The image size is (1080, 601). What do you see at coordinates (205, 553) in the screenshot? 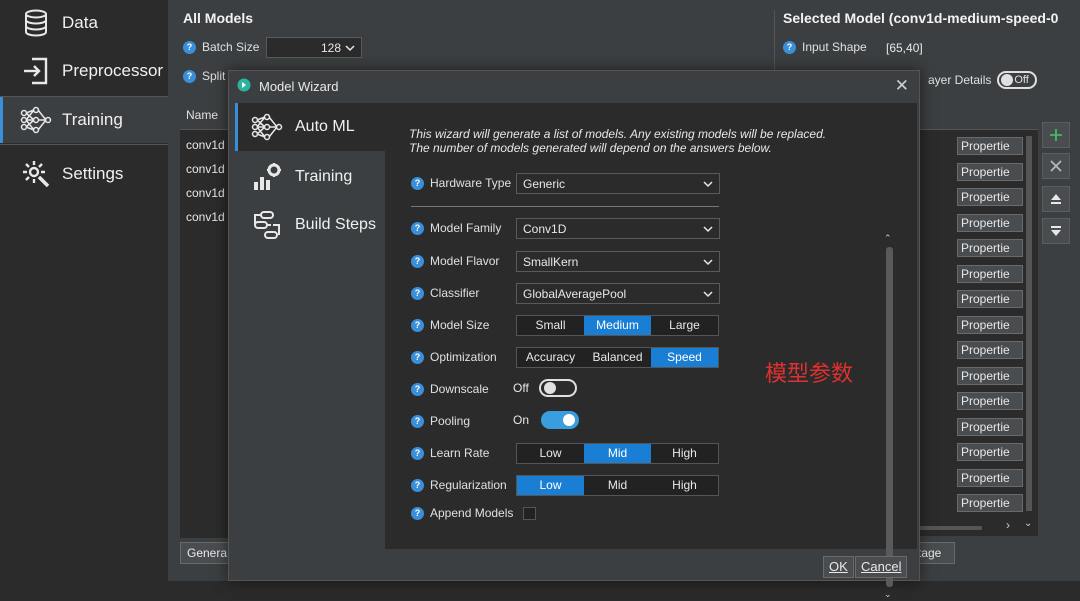
I see `generate-button: Genera` at bounding box center [205, 553].